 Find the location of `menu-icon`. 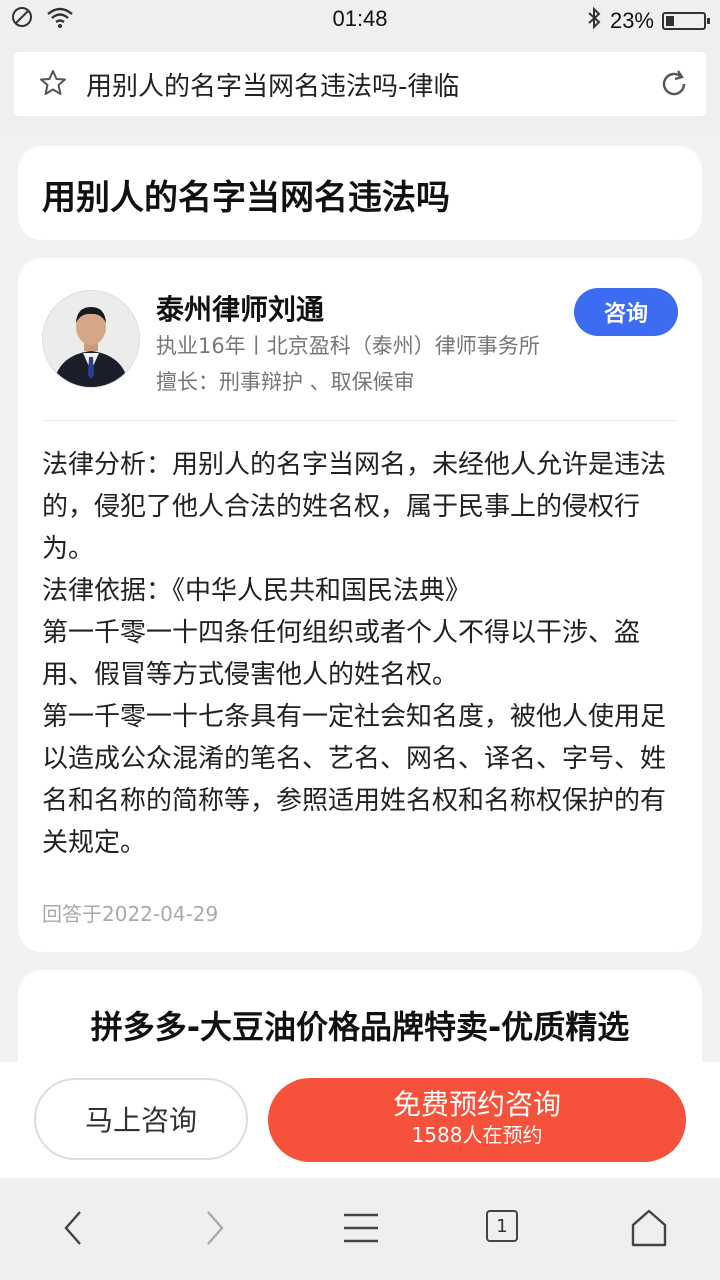

menu-icon is located at coordinates (361, 1230).